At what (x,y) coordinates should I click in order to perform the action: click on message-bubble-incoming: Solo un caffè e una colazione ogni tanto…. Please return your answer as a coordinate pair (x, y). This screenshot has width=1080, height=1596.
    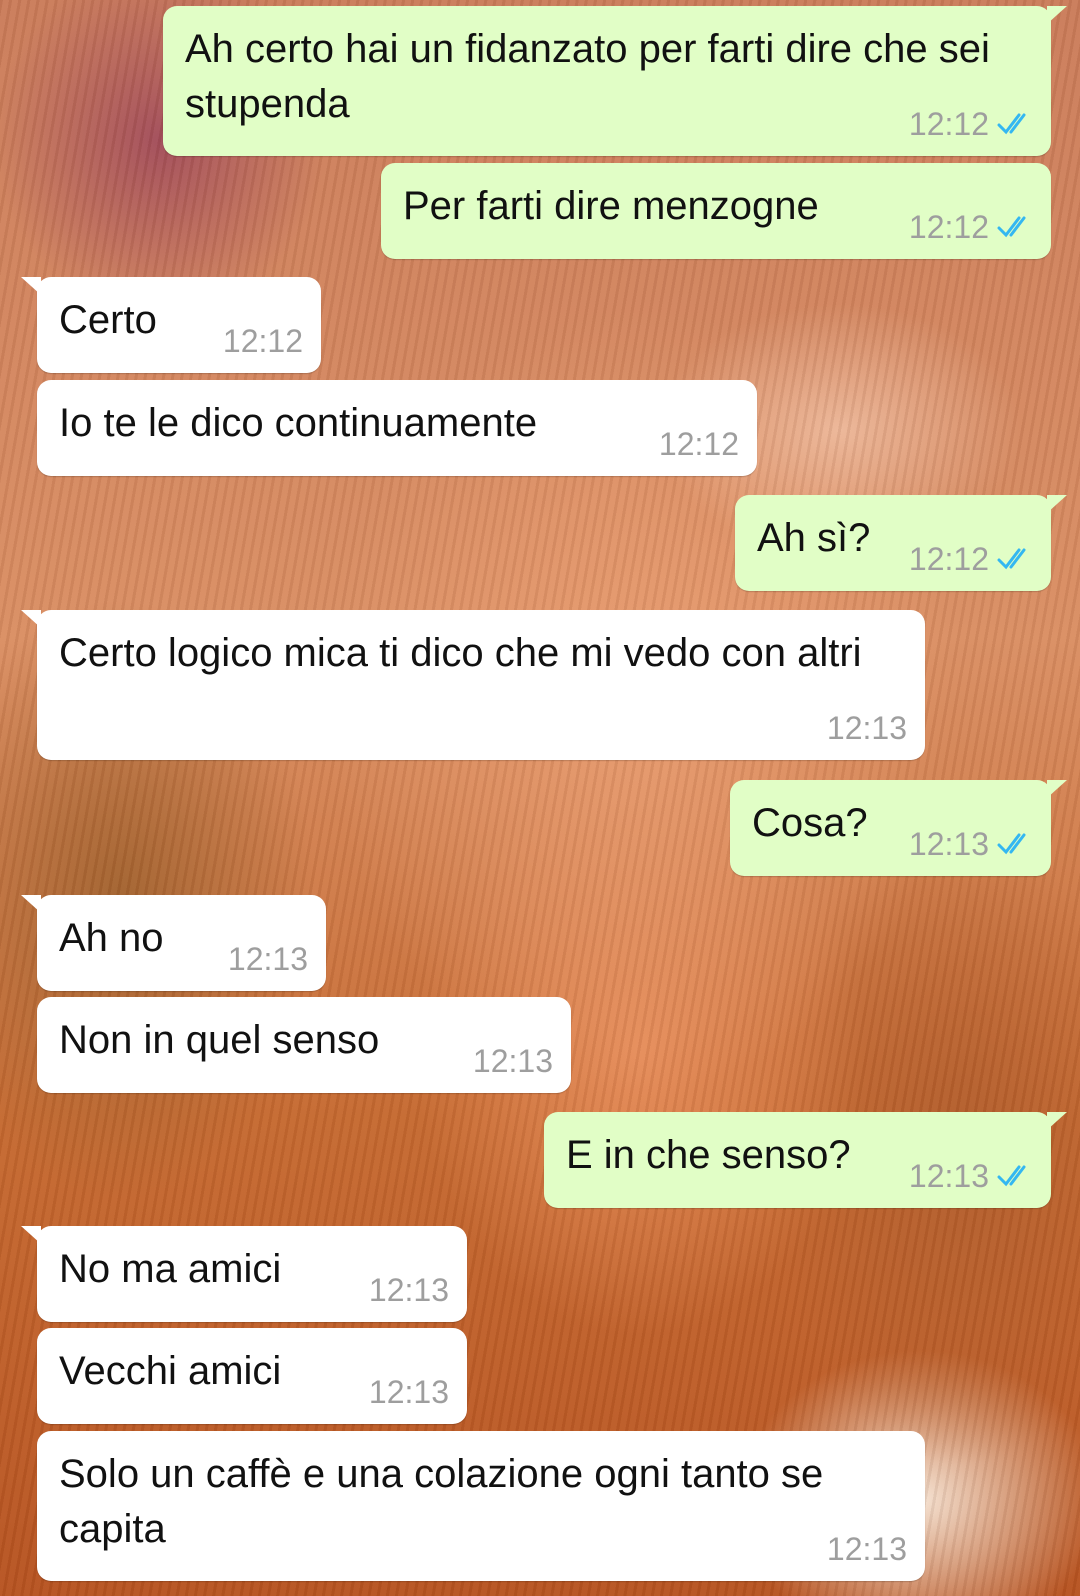
    Looking at the image, I should click on (481, 1506).